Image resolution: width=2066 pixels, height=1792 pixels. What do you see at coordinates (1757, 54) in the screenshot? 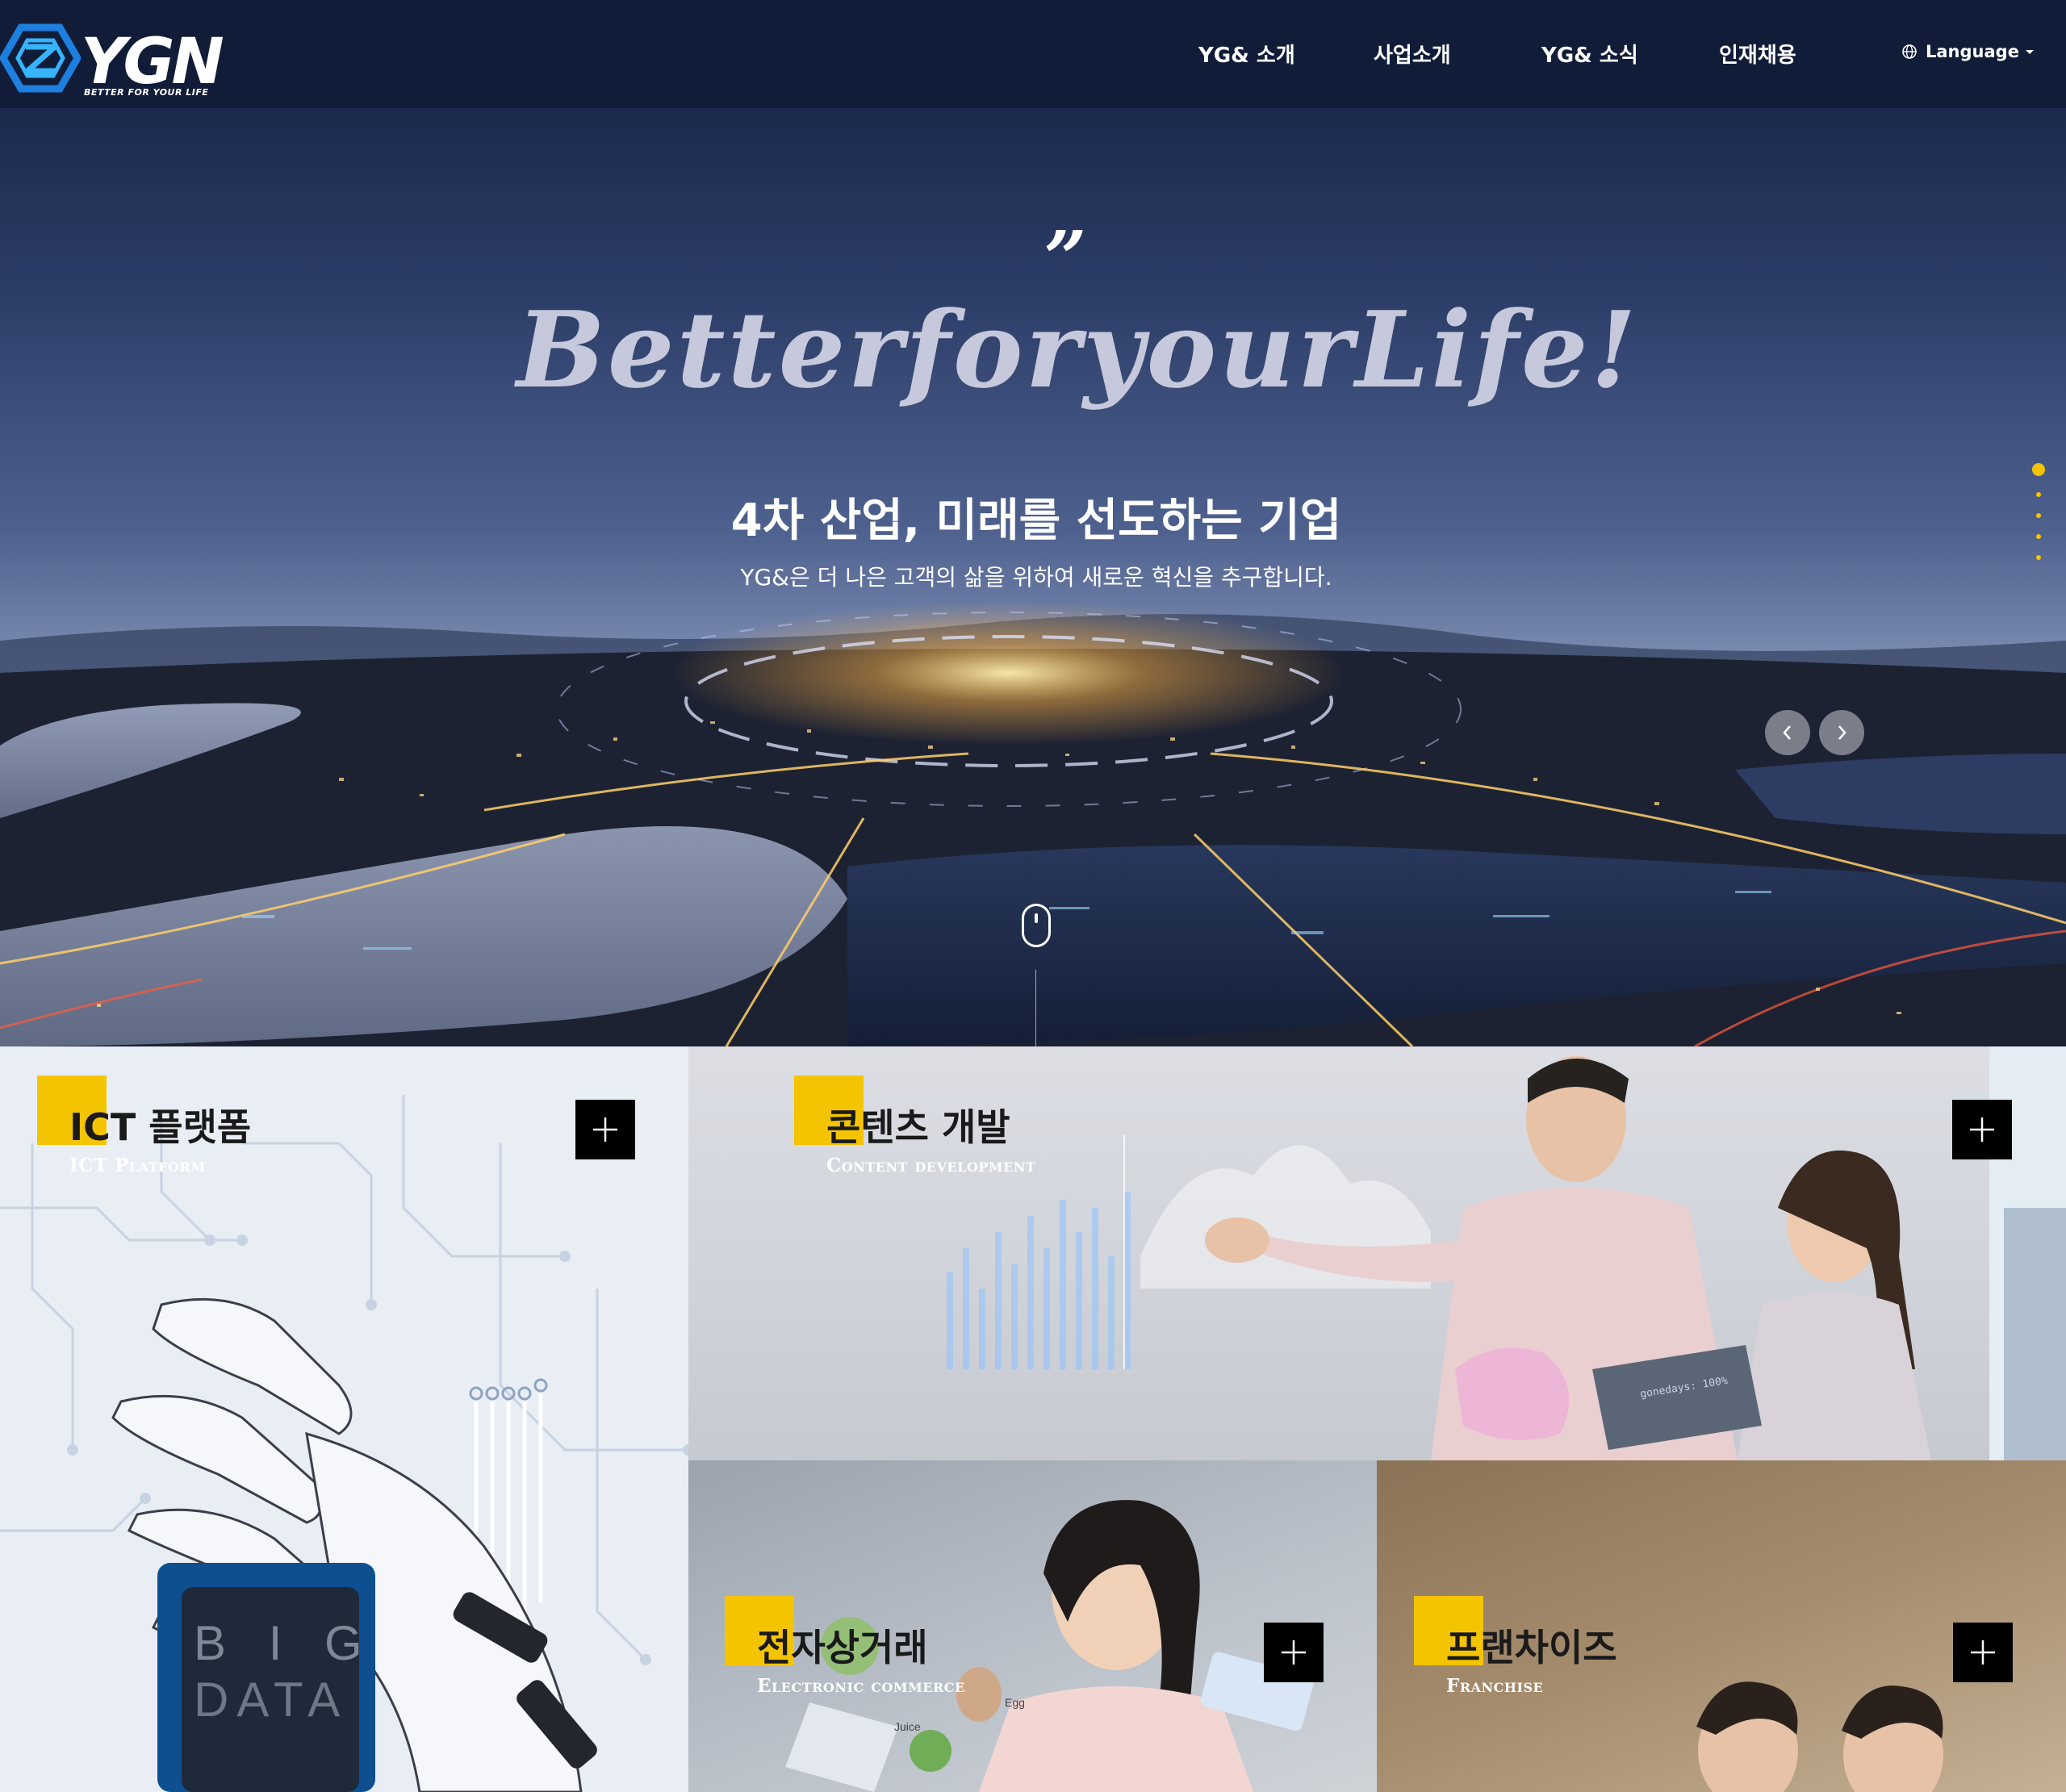
I see `nav-item-careers: 인재채용` at bounding box center [1757, 54].